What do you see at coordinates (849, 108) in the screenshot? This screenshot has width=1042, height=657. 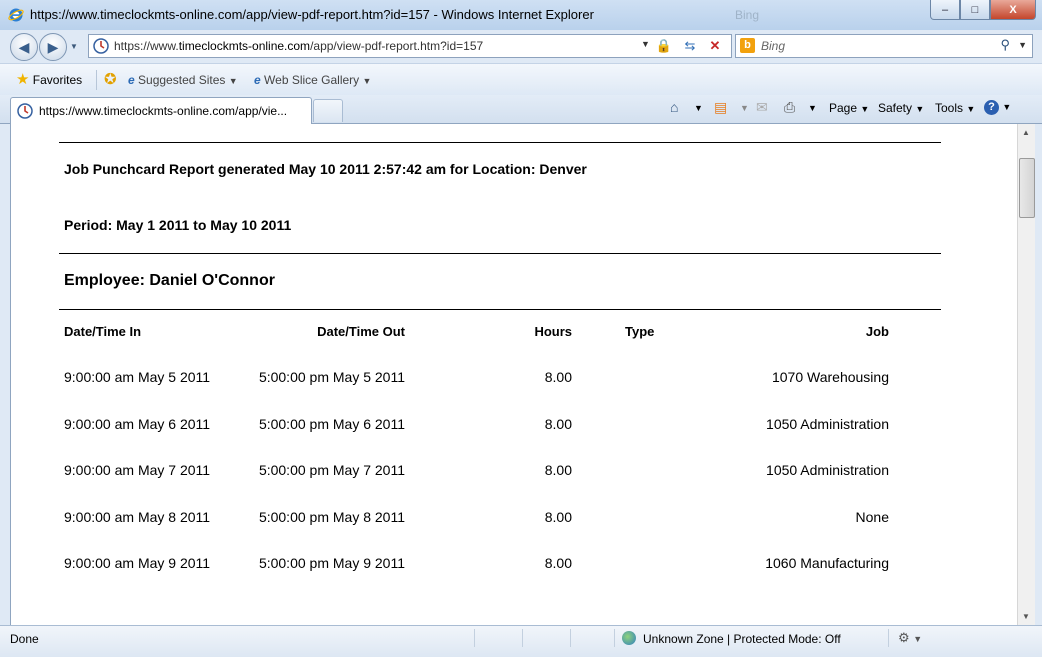 I see `page-menu: Page ▼` at bounding box center [849, 108].